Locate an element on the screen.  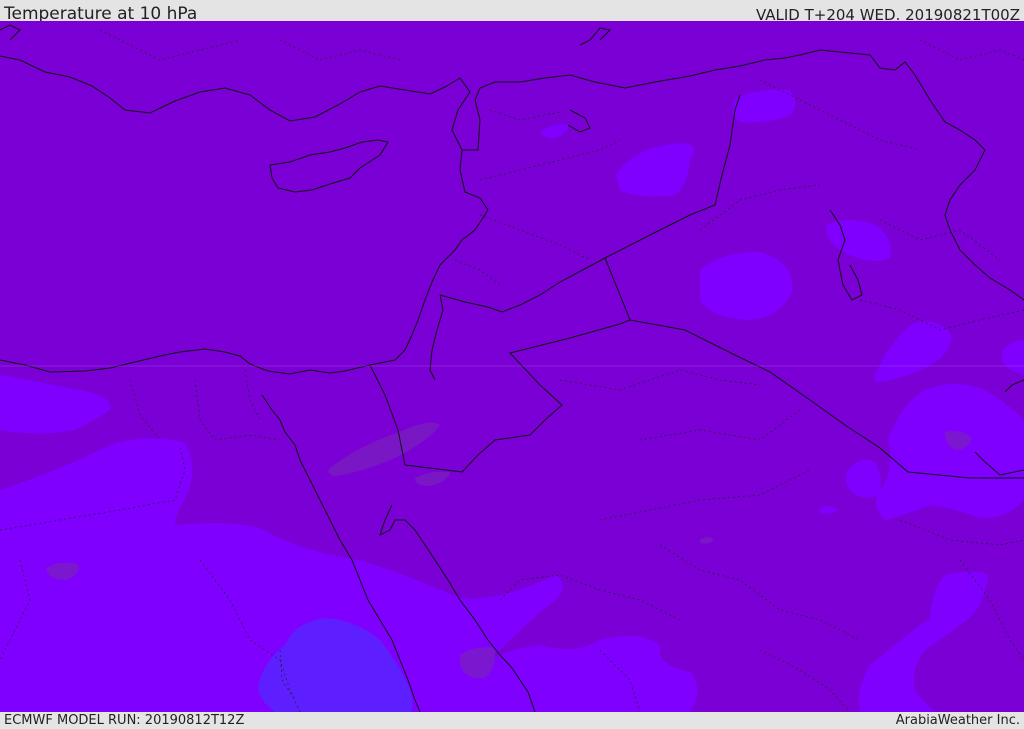
model-run-label: ECMWF MODEL RUN: 20190812T12Z is located at coordinates (124, 720).